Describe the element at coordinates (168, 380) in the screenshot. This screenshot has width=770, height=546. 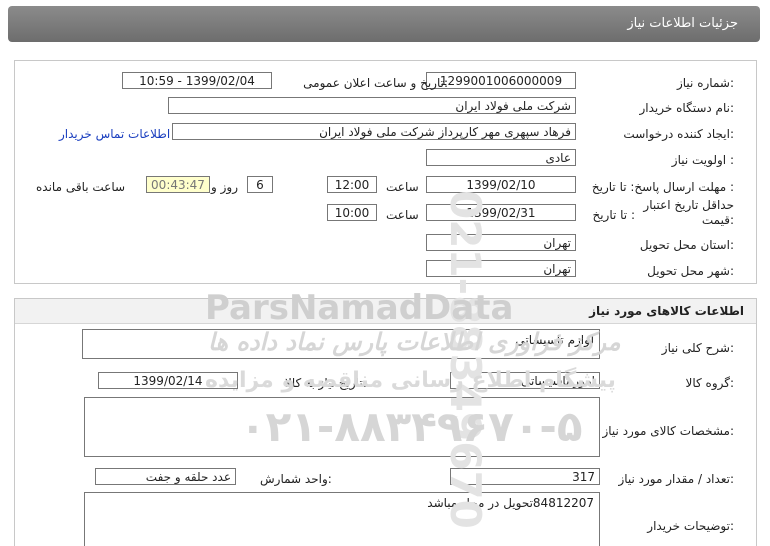
I see `need-date-field: 1399/02/14` at that location.